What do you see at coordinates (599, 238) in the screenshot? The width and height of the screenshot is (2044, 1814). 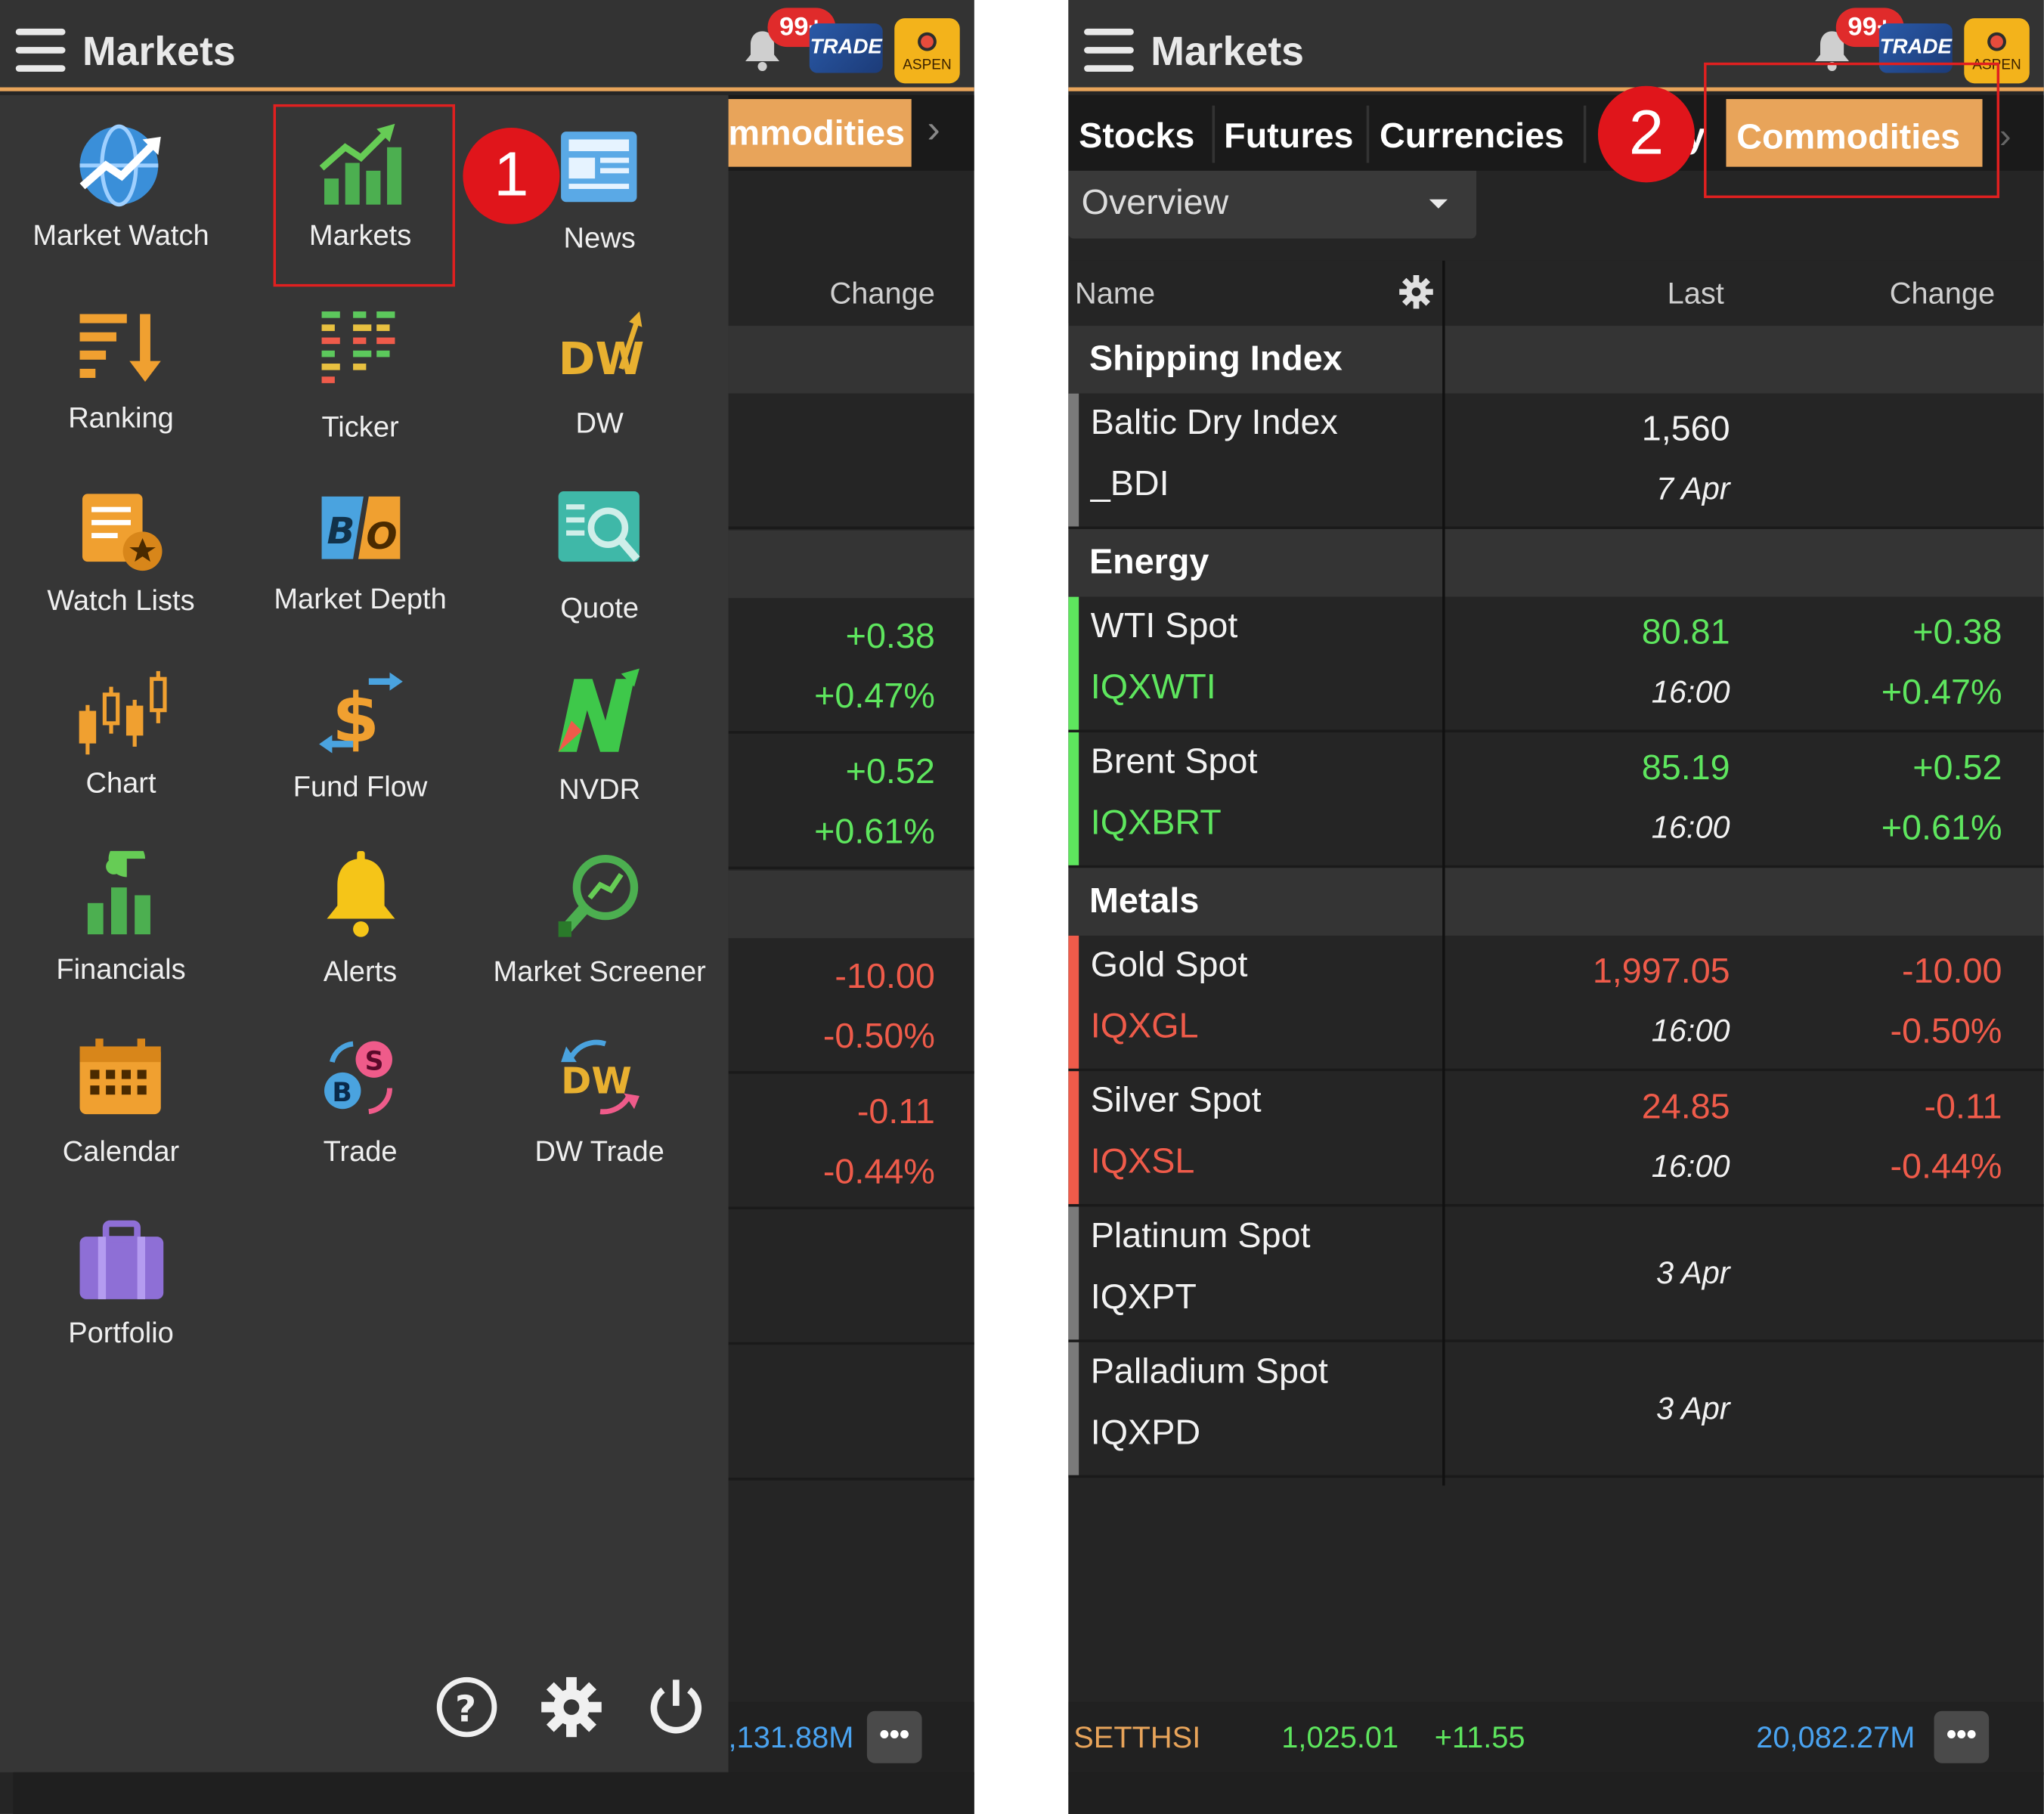 I see `menu-item-label: News` at bounding box center [599, 238].